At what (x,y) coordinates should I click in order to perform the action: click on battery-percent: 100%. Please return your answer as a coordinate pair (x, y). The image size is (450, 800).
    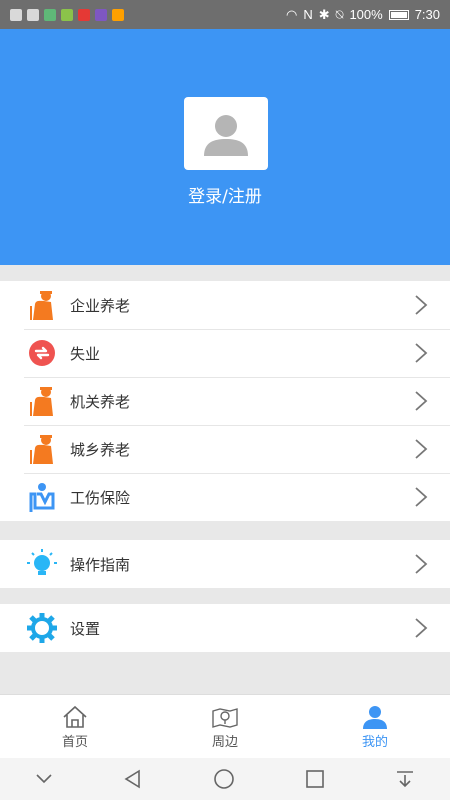
    Looking at the image, I should click on (366, 14).